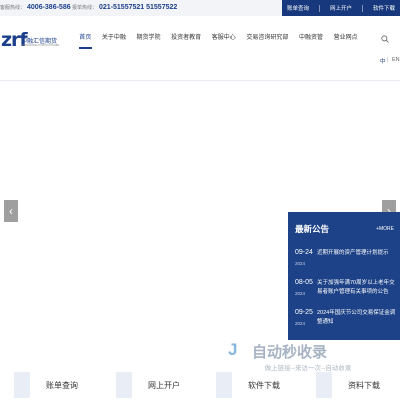 This screenshot has height=400, width=400. I want to click on lang-english: EN, so click(396, 60).